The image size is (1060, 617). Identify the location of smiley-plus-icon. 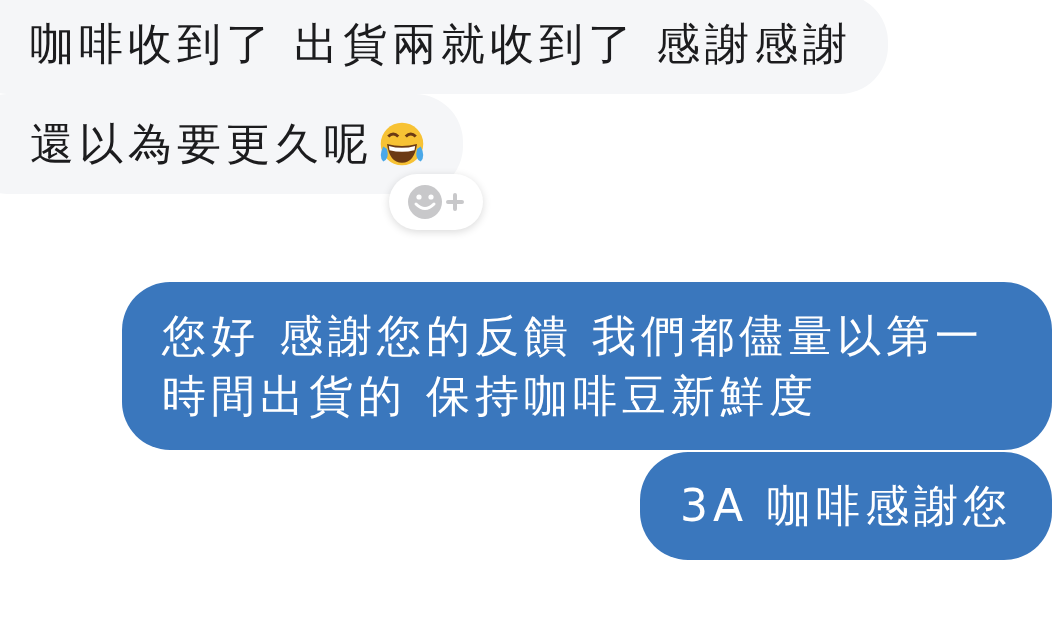
(436, 202).